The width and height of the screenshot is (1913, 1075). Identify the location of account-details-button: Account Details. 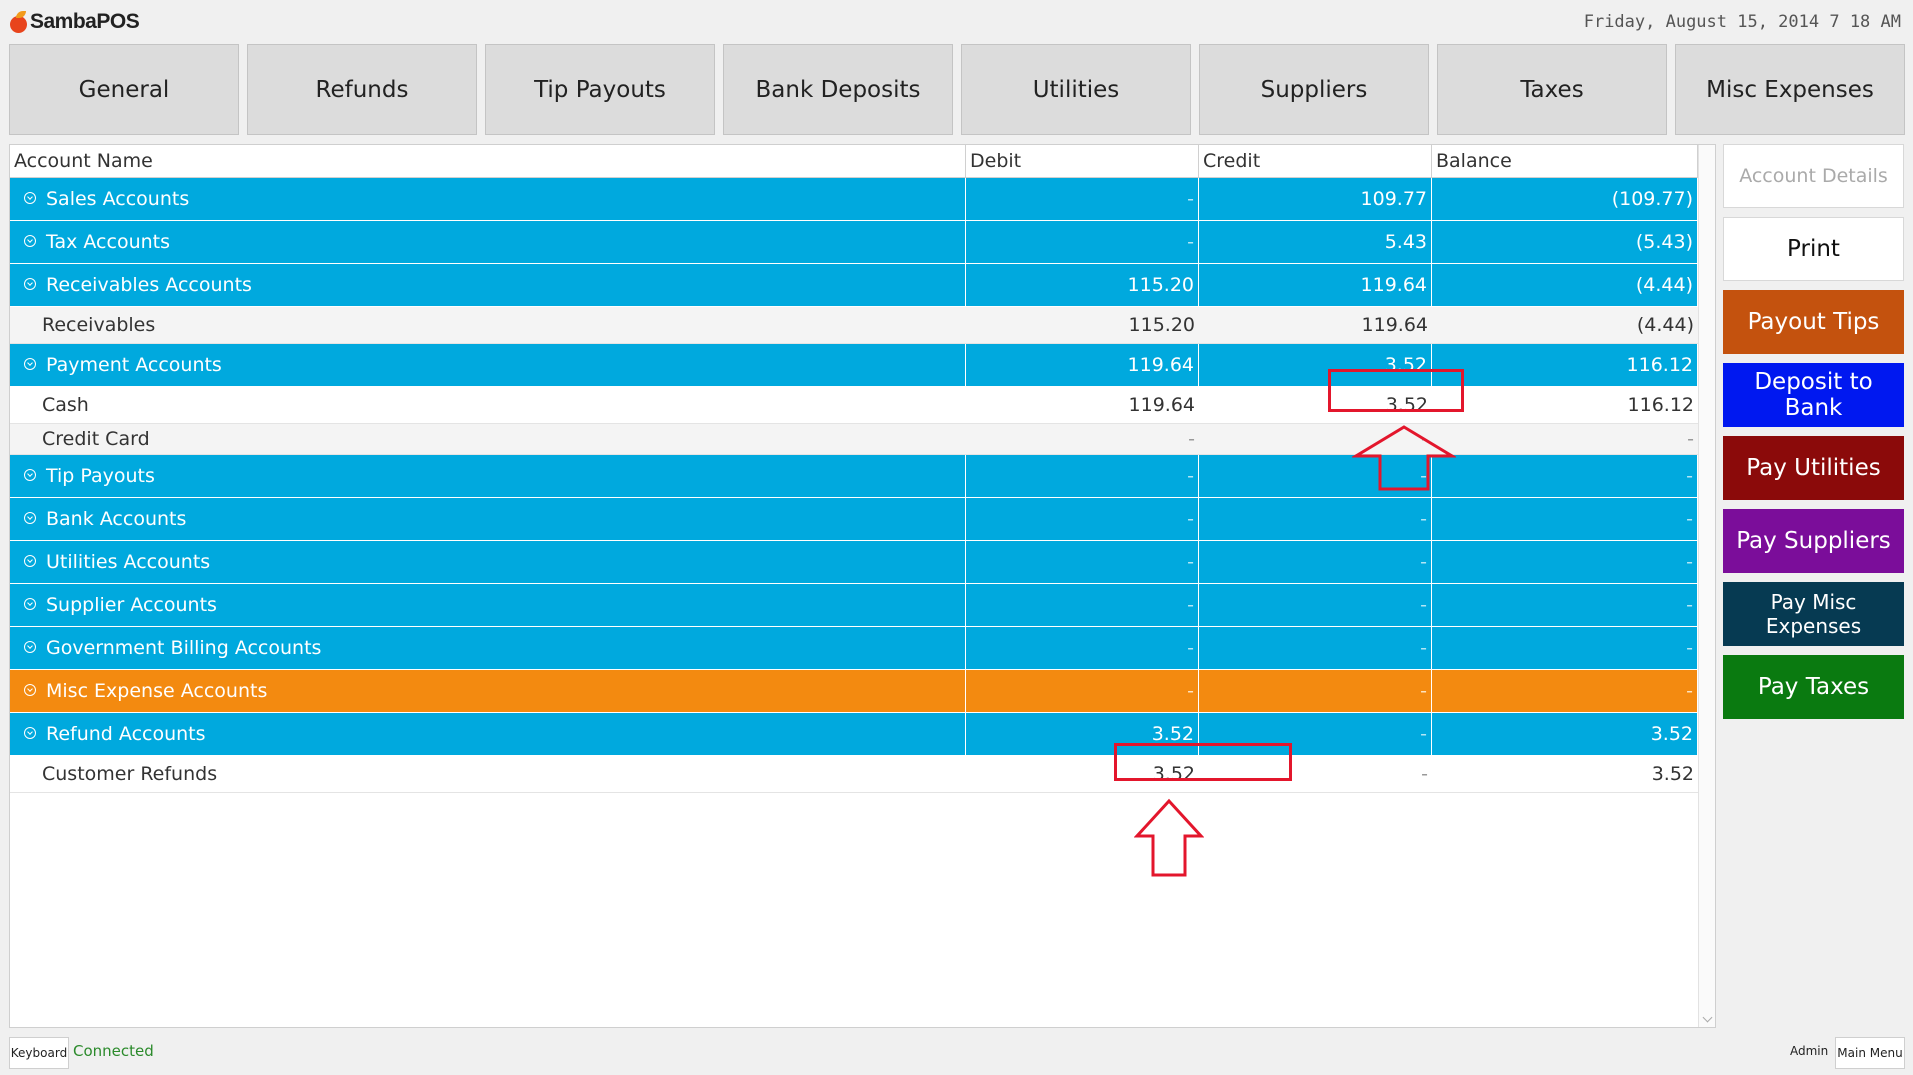
(1813, 176).